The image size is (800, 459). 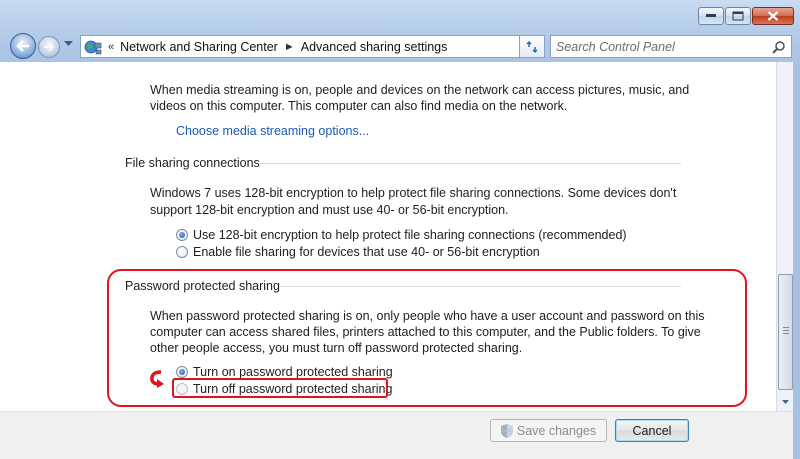 What do you see at coordinates (68, 44) in the screenshot?
I see `recent-pages-chevron-icon` at bounding box center [68, 44].